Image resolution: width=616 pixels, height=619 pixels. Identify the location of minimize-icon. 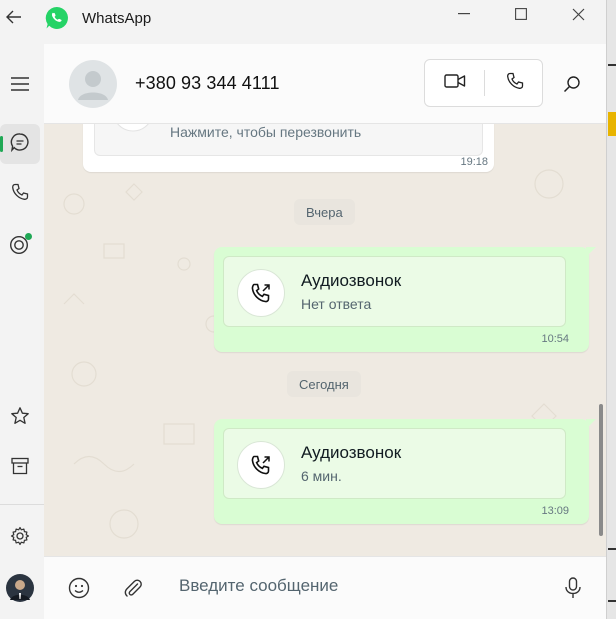
(464, 14).